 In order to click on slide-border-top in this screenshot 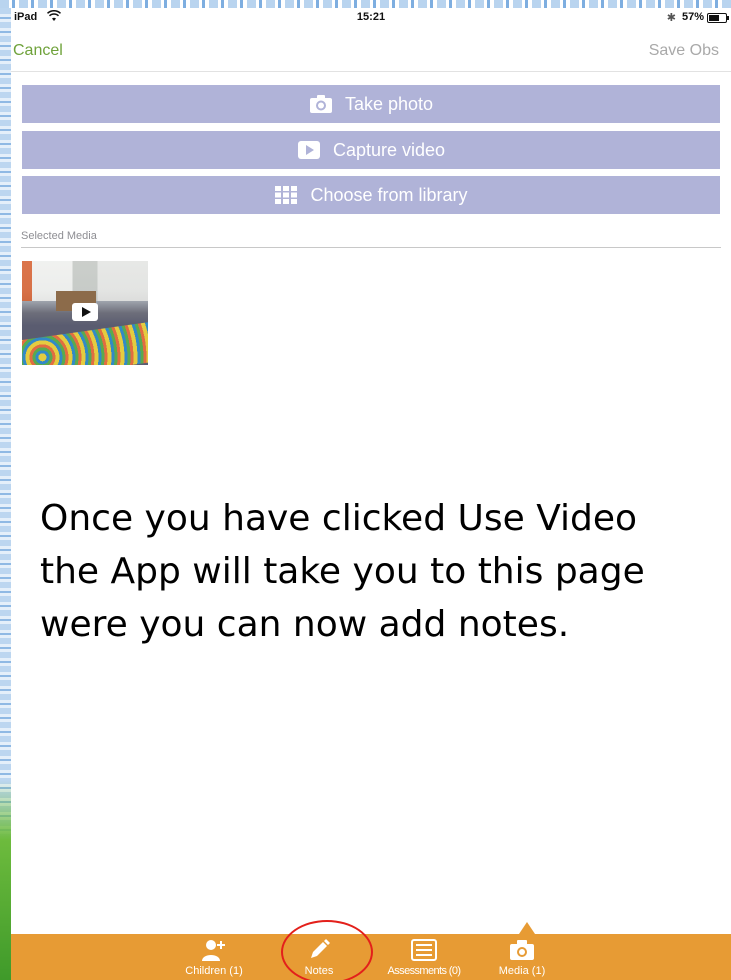, I will do `click(365, 4)`.